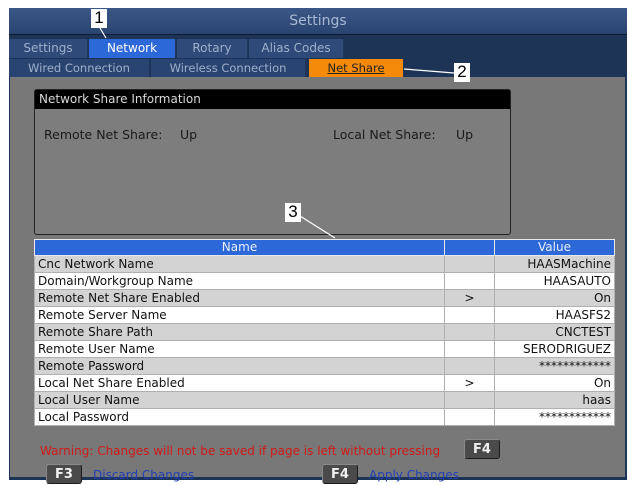 The image size is (636, 485). I want to click on callout-1: 1, so click(99, 18).